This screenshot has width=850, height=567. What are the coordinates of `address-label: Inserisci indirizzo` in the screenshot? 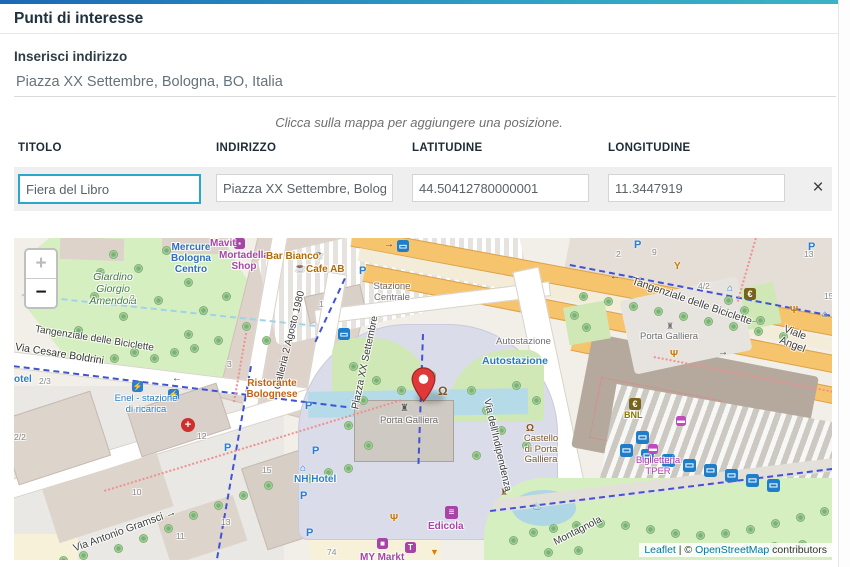 It's located at (71, 56).